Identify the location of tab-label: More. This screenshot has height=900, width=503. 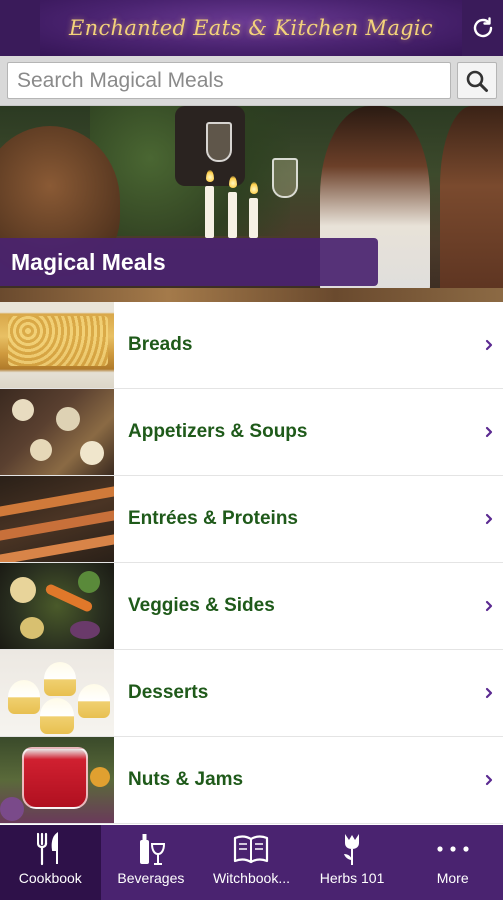
(452, 878).